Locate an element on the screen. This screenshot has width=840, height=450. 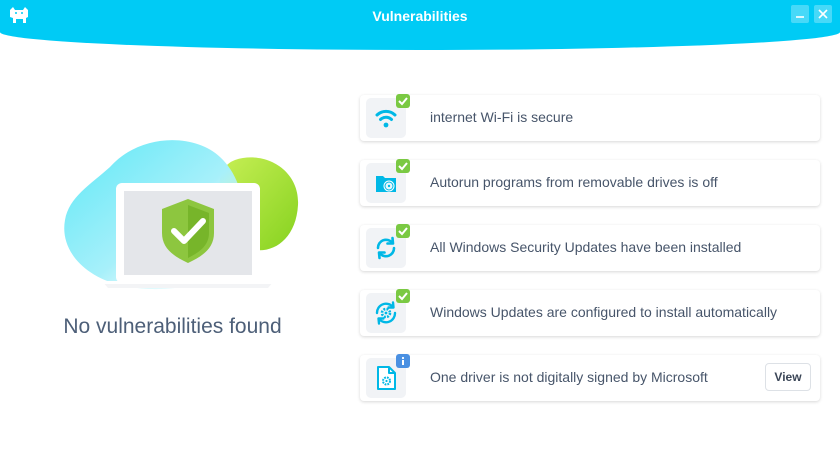
minimize-icon is located at coordinates (800, 17).